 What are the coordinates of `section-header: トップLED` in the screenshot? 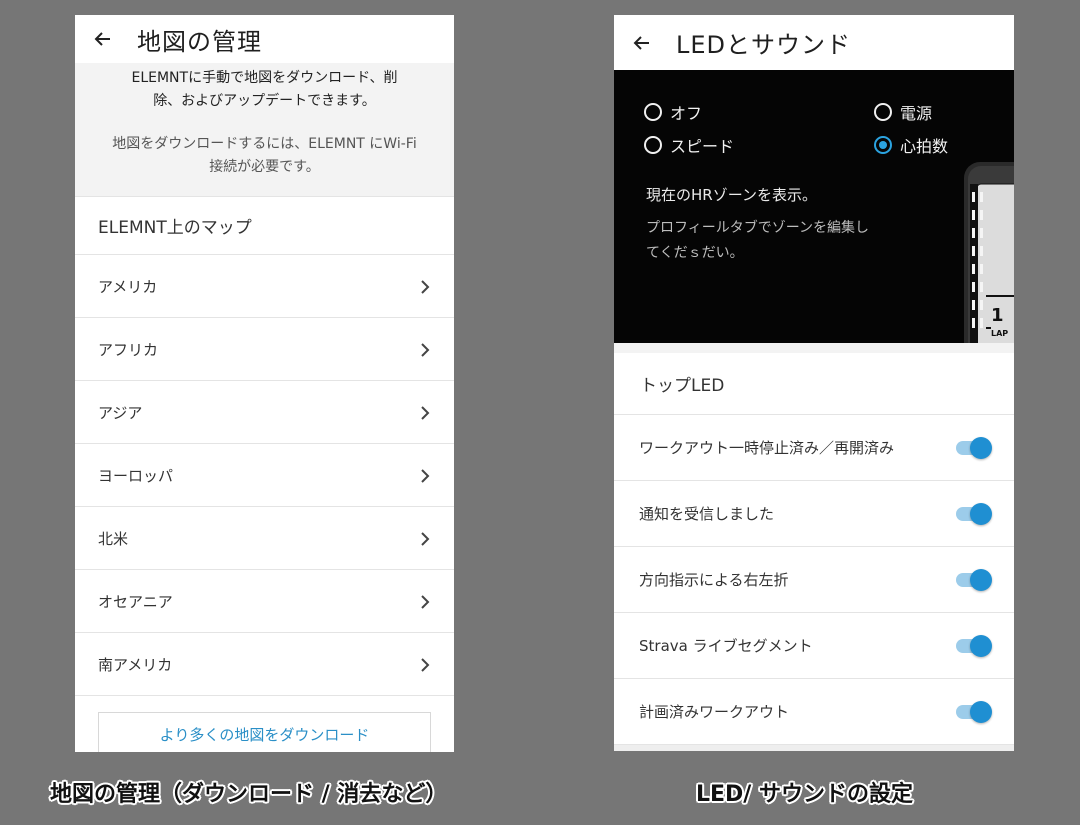 It's located at (814, 384).